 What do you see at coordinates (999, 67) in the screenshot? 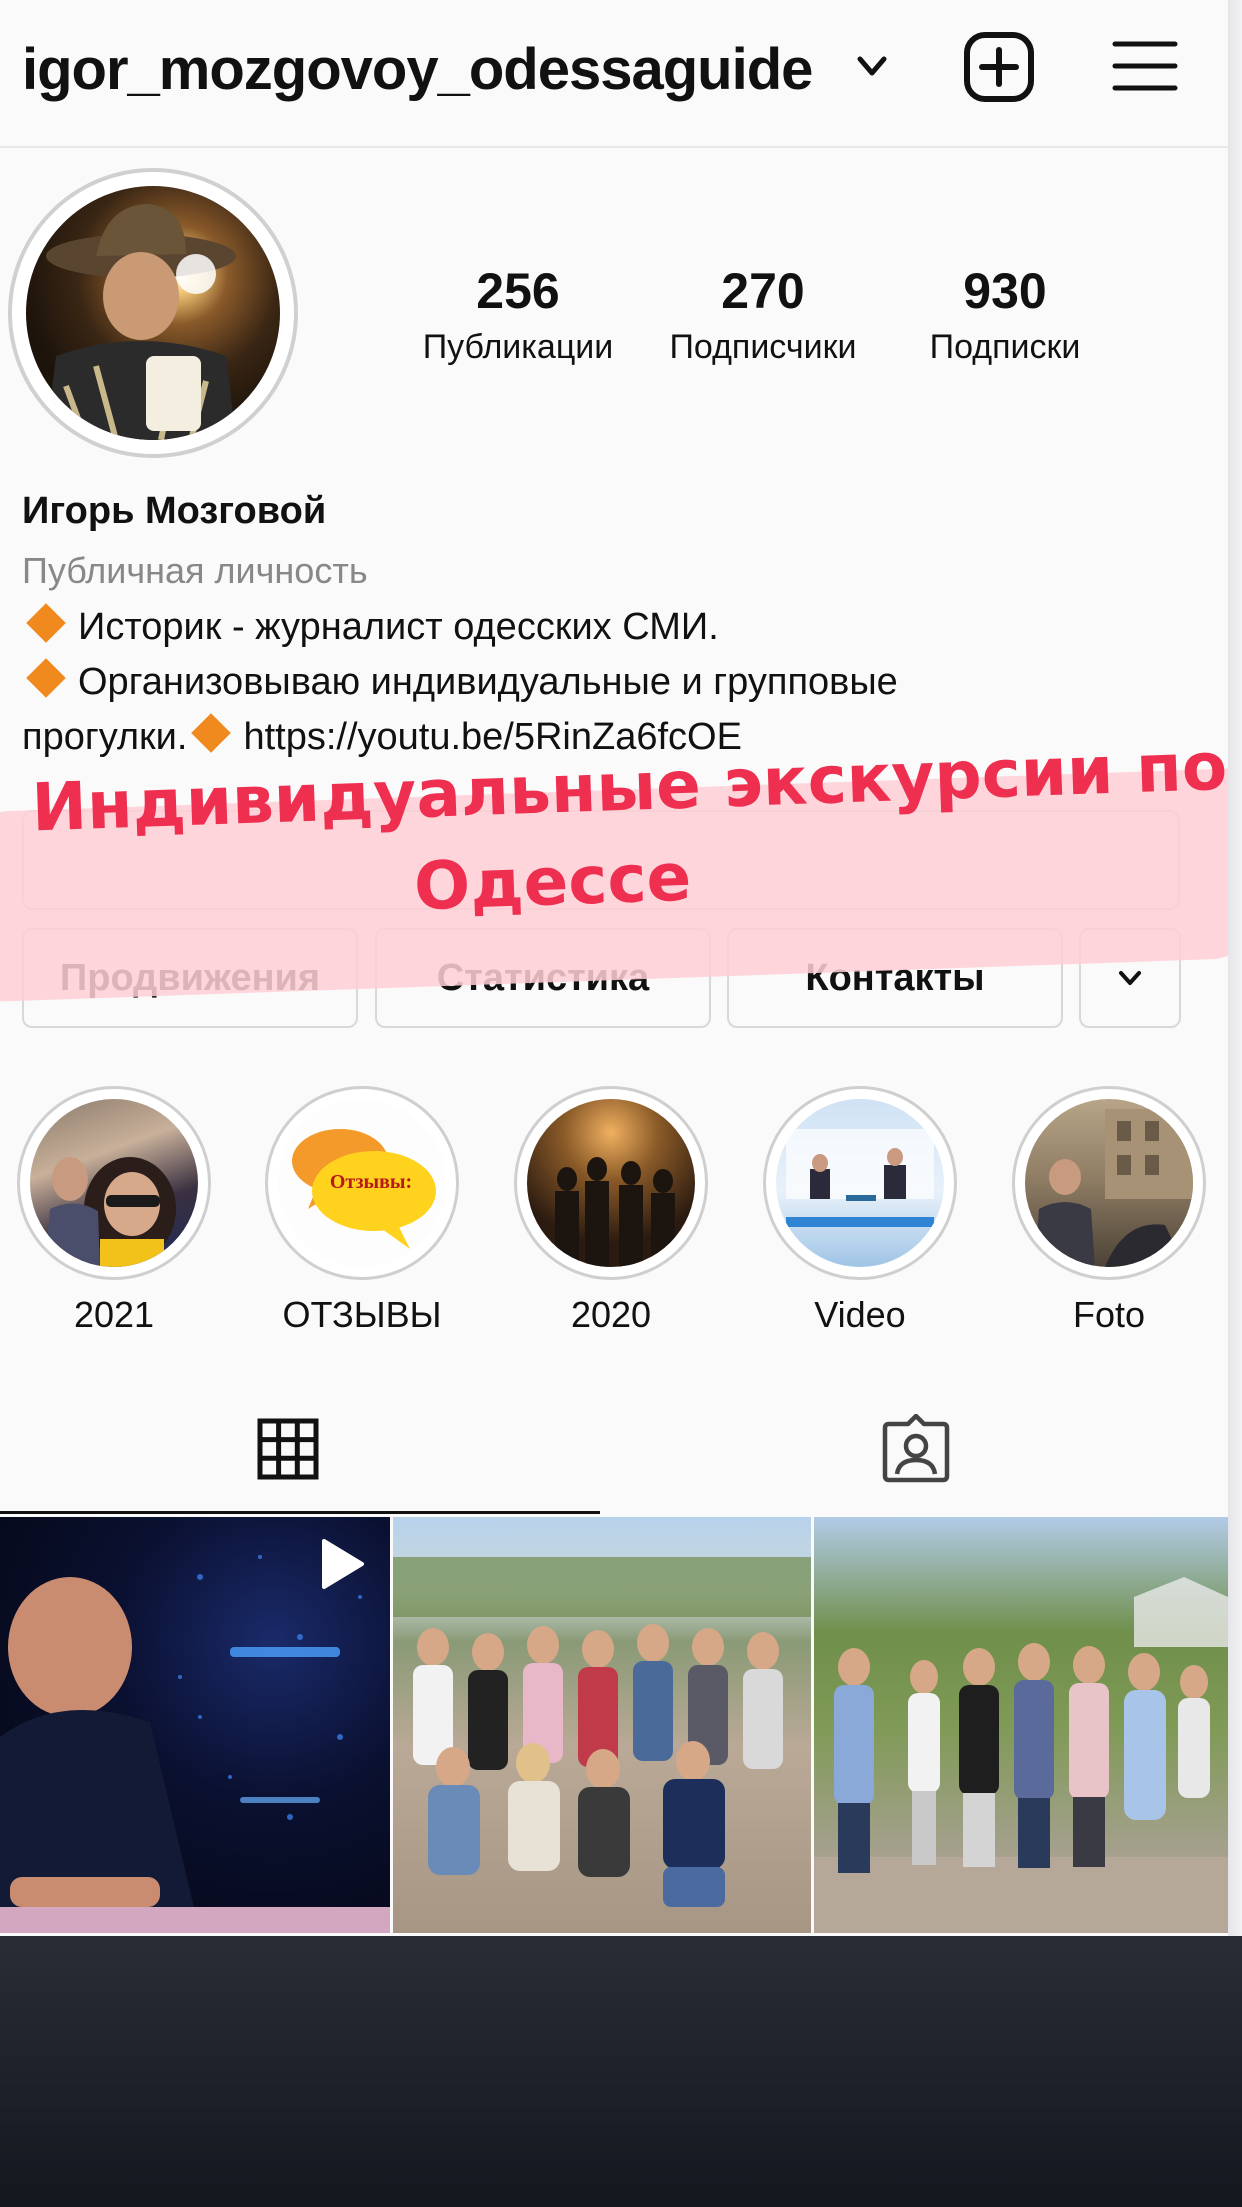
I see `new-post-icon` at bounding box center [999, 67].